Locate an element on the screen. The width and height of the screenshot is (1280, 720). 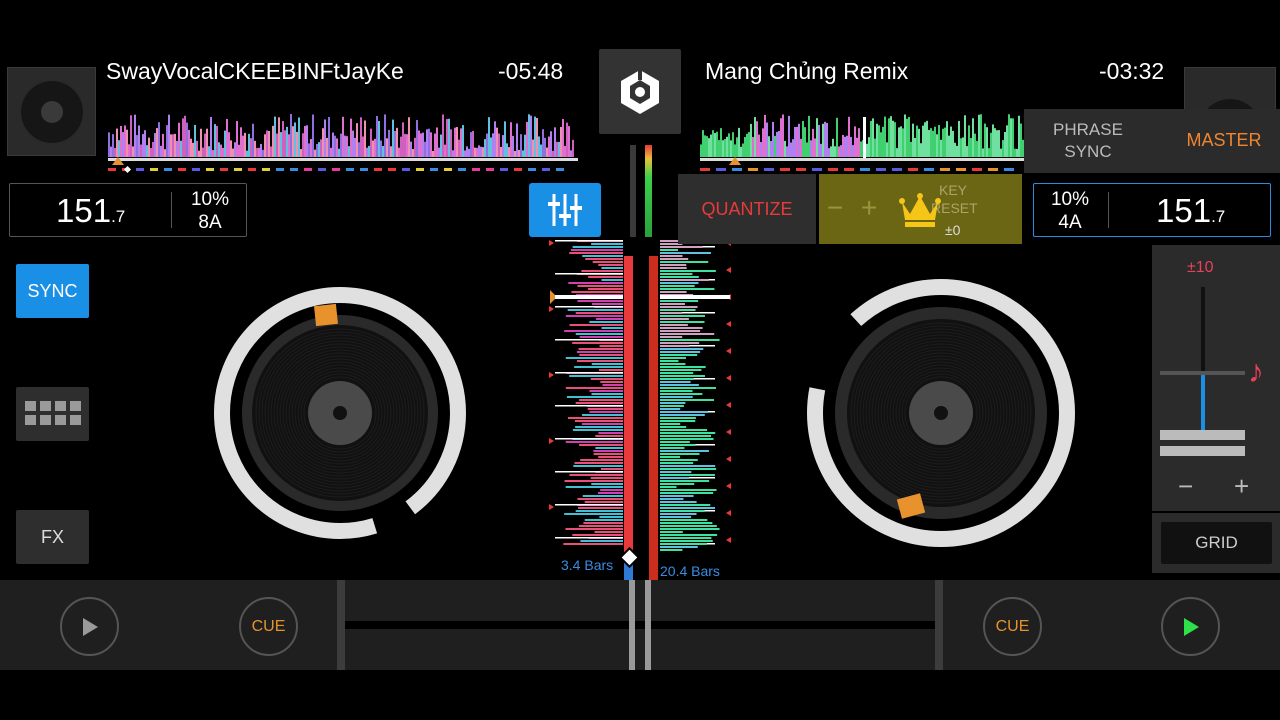
deck-a-bpm-integer: 151 is located at coordinates (84, 210).